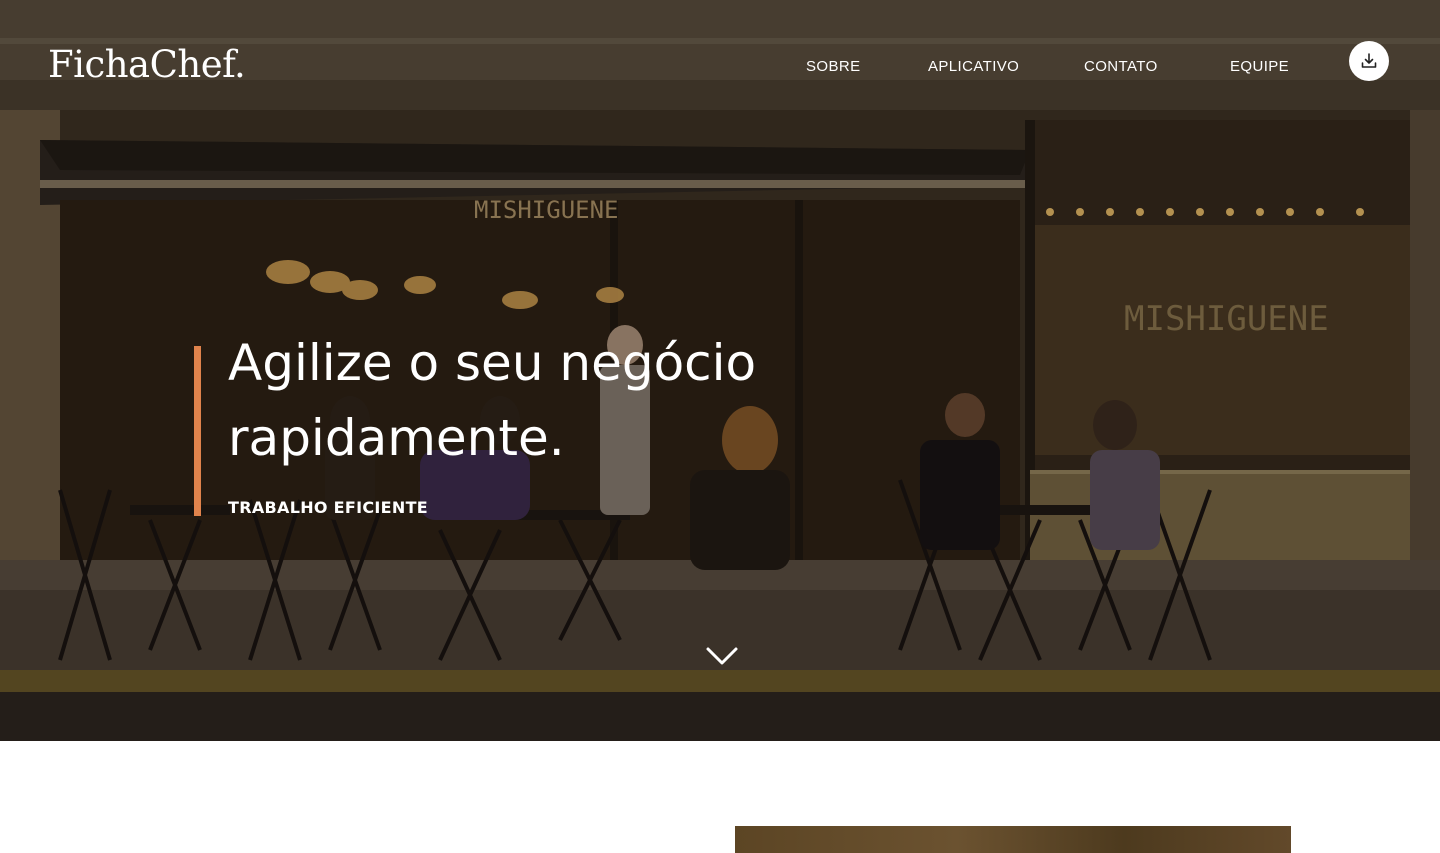  Describe the element at coordinates (492, 400) in the screenshot. I see `hero-headline: Agilize o seu negócio rapidamente.` at that location.